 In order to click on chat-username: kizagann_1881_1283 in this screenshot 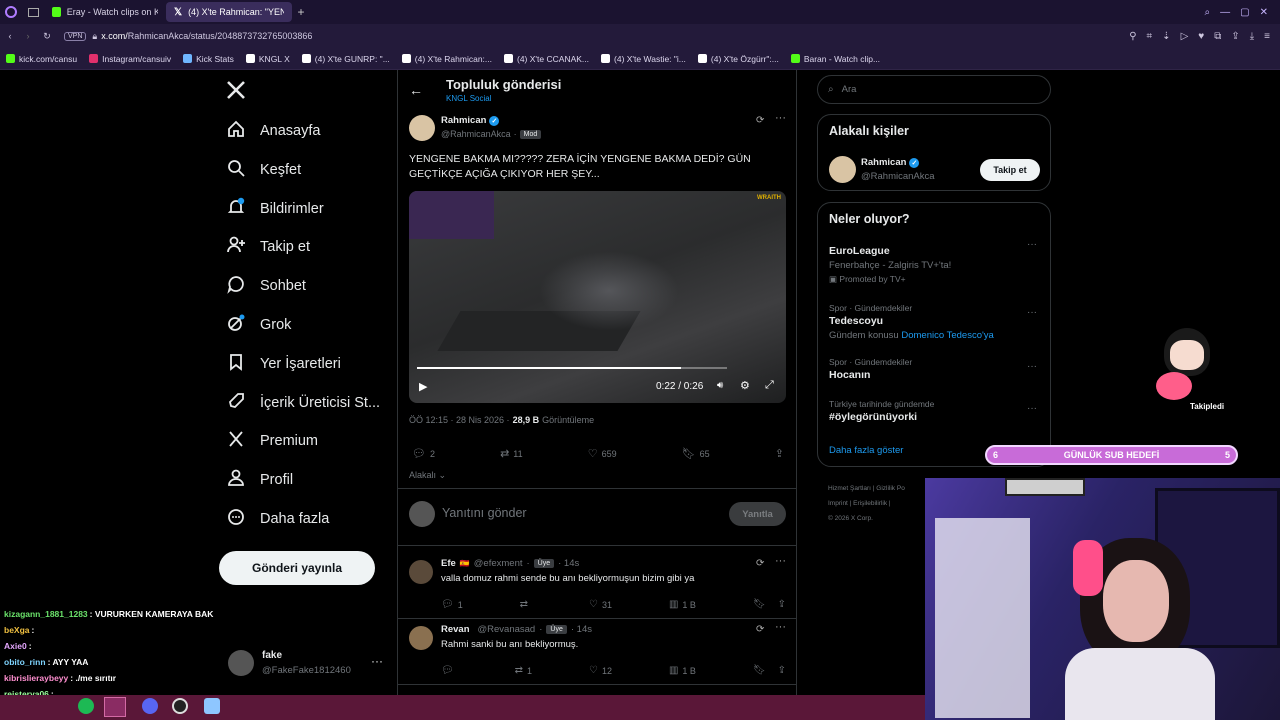, I will do `click(46, 614)`.